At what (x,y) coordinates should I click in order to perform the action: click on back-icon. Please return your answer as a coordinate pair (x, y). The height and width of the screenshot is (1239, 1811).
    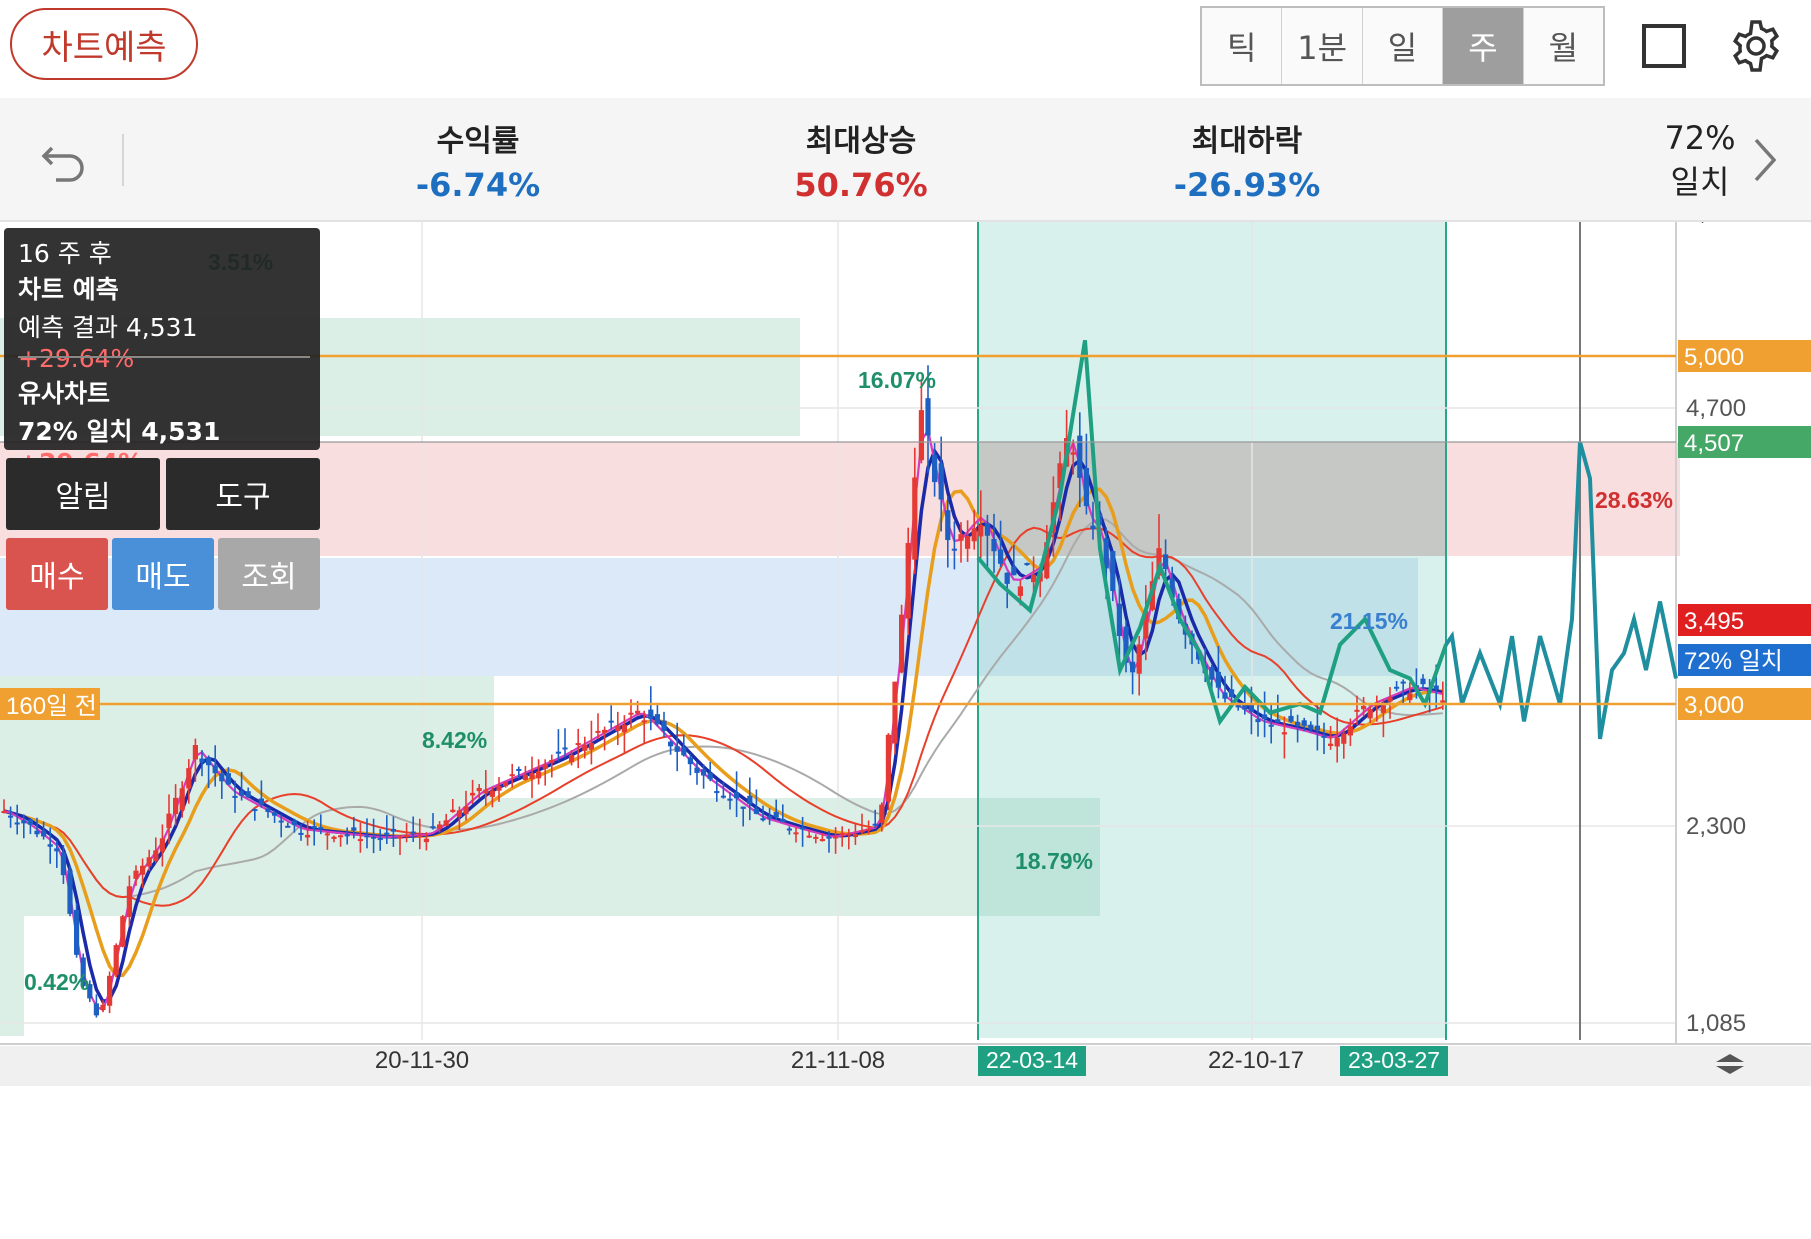
    Looking at the image, I should click on (64, 160).